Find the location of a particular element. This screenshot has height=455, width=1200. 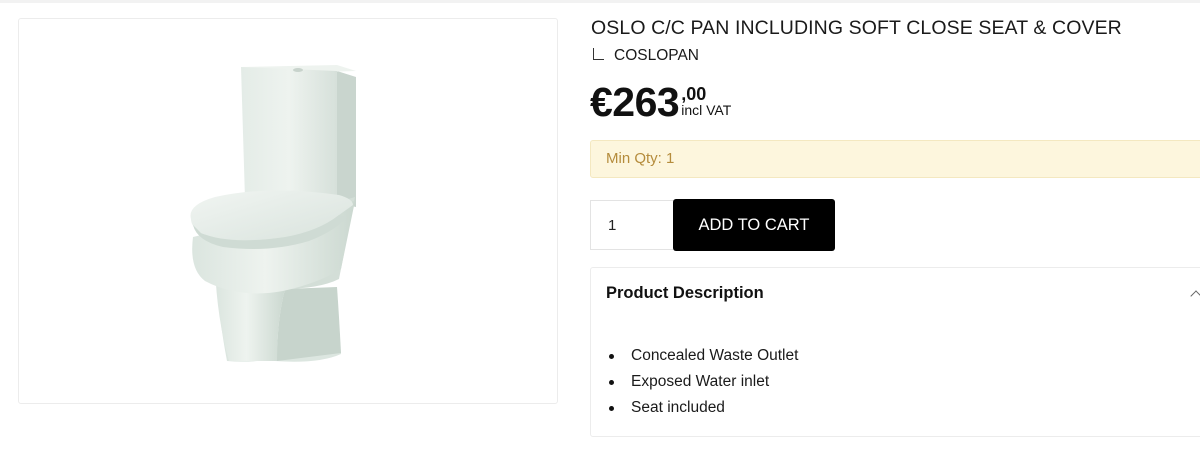

list-item: Seat included is located at coordinates (702, 411).